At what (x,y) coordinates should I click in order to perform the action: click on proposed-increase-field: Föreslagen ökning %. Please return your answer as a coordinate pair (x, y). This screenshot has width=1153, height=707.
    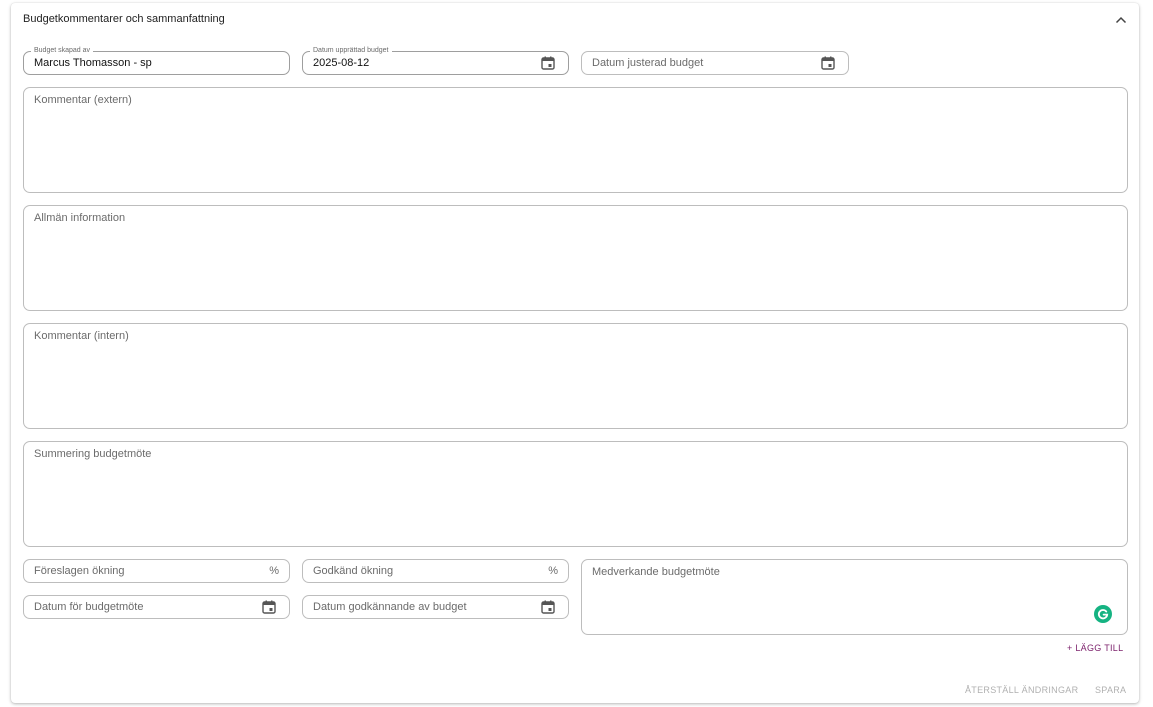
    Looking at the image, I should click on (156, 571).